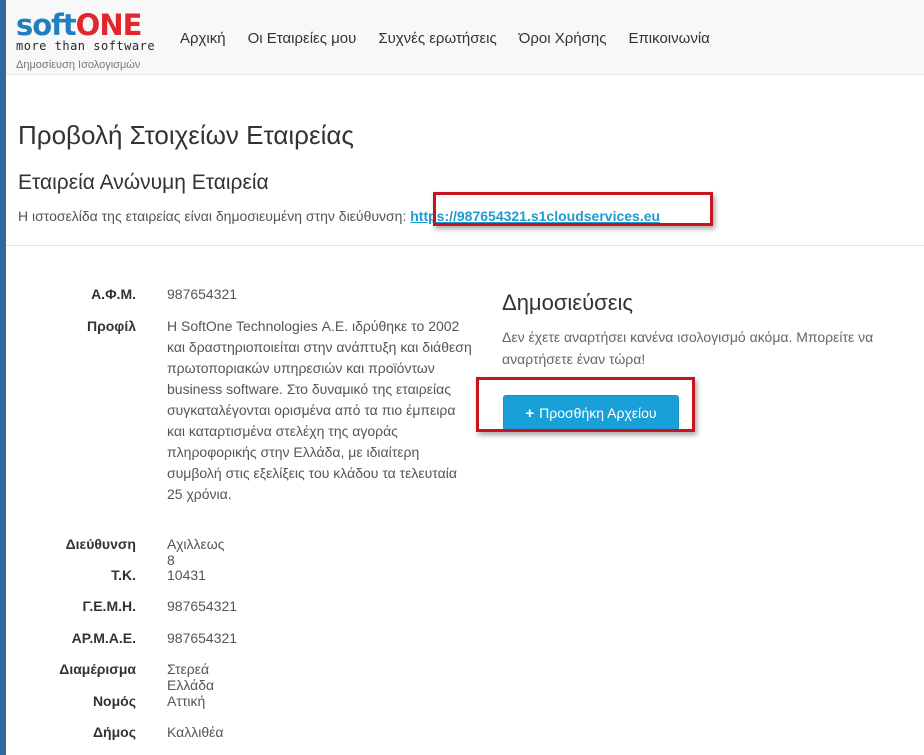  I want to click on logo-wordmark: softONE, so click(85, 25).